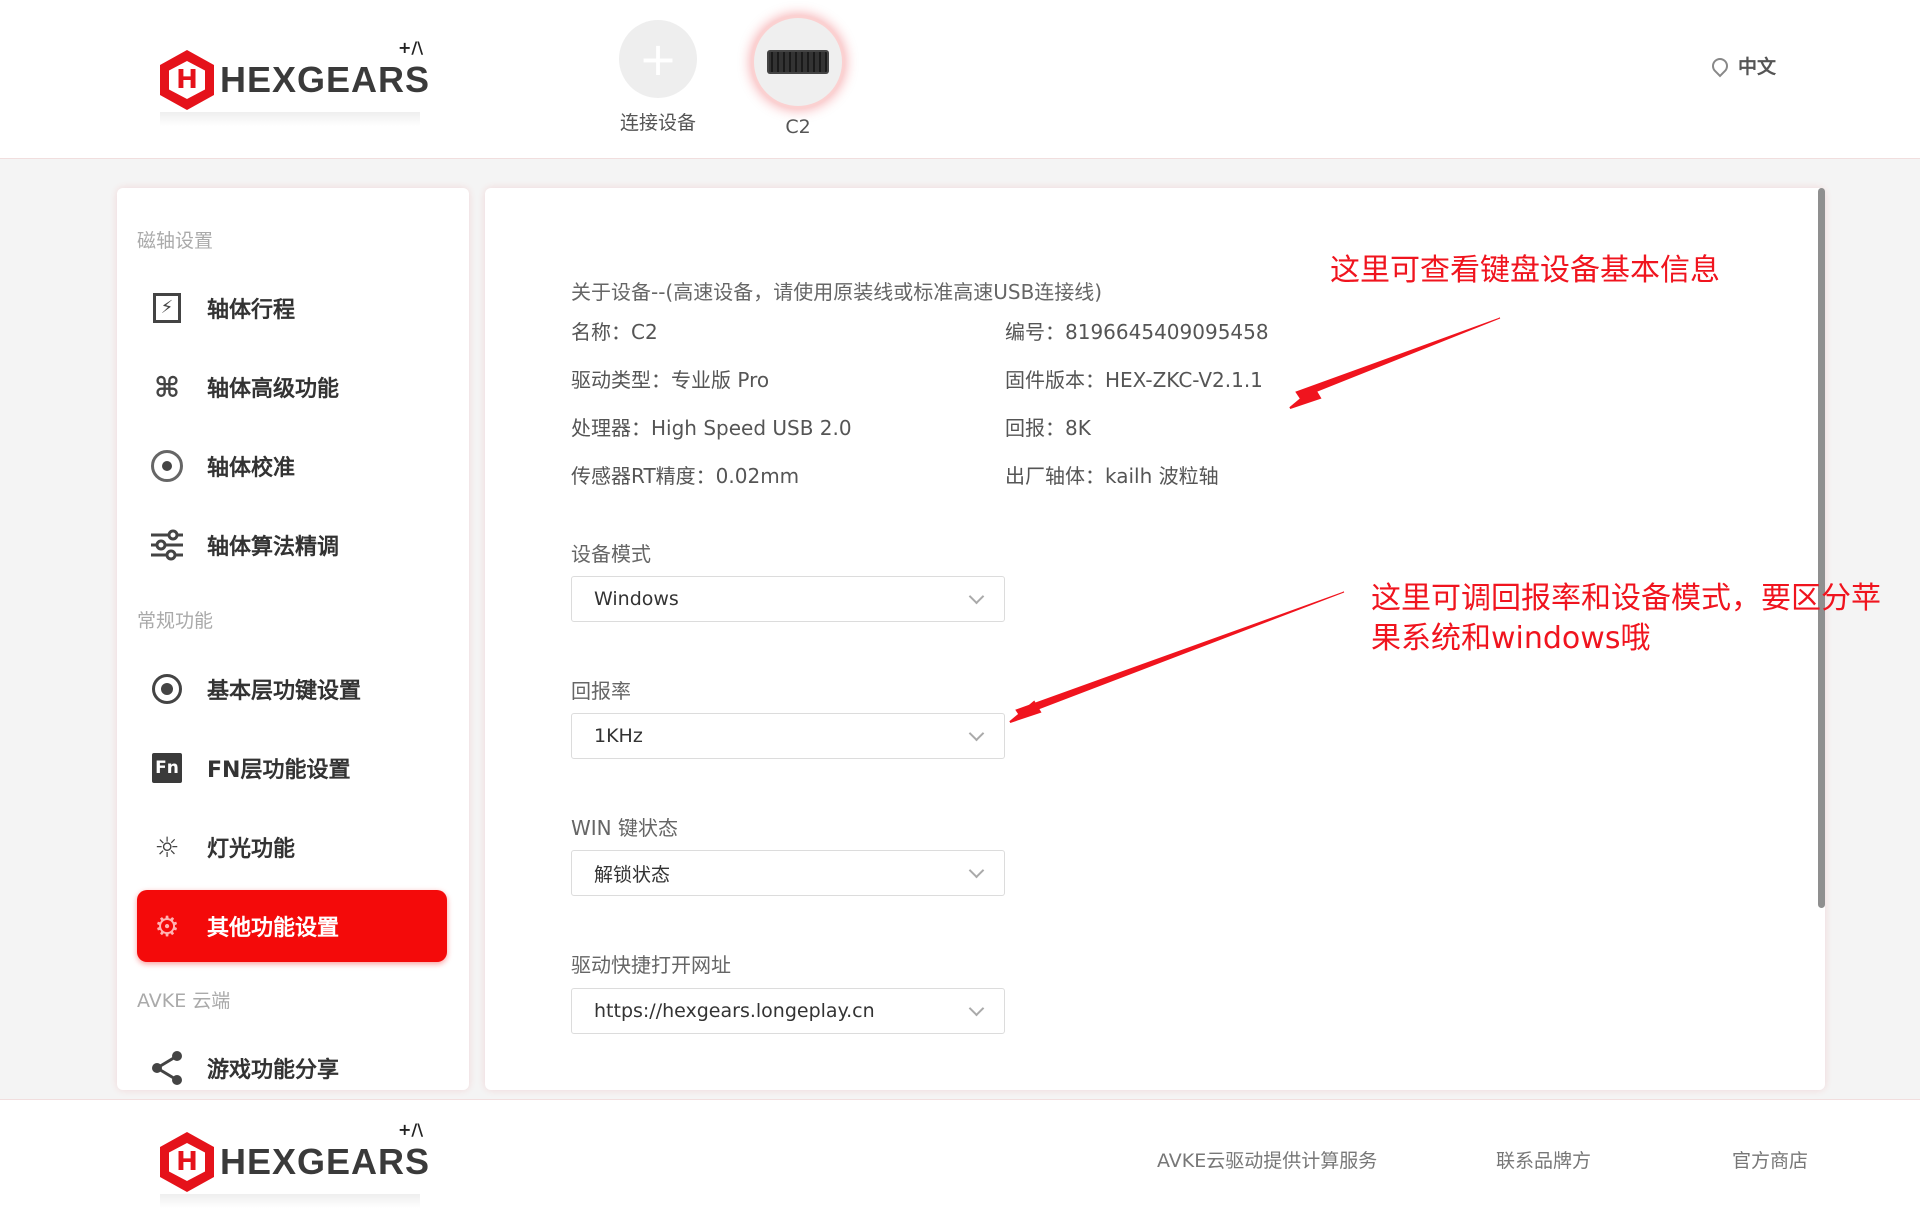 This screenshot has width=1920, height=1218. I want to click on location-pin-icon, so click(1720, 65).